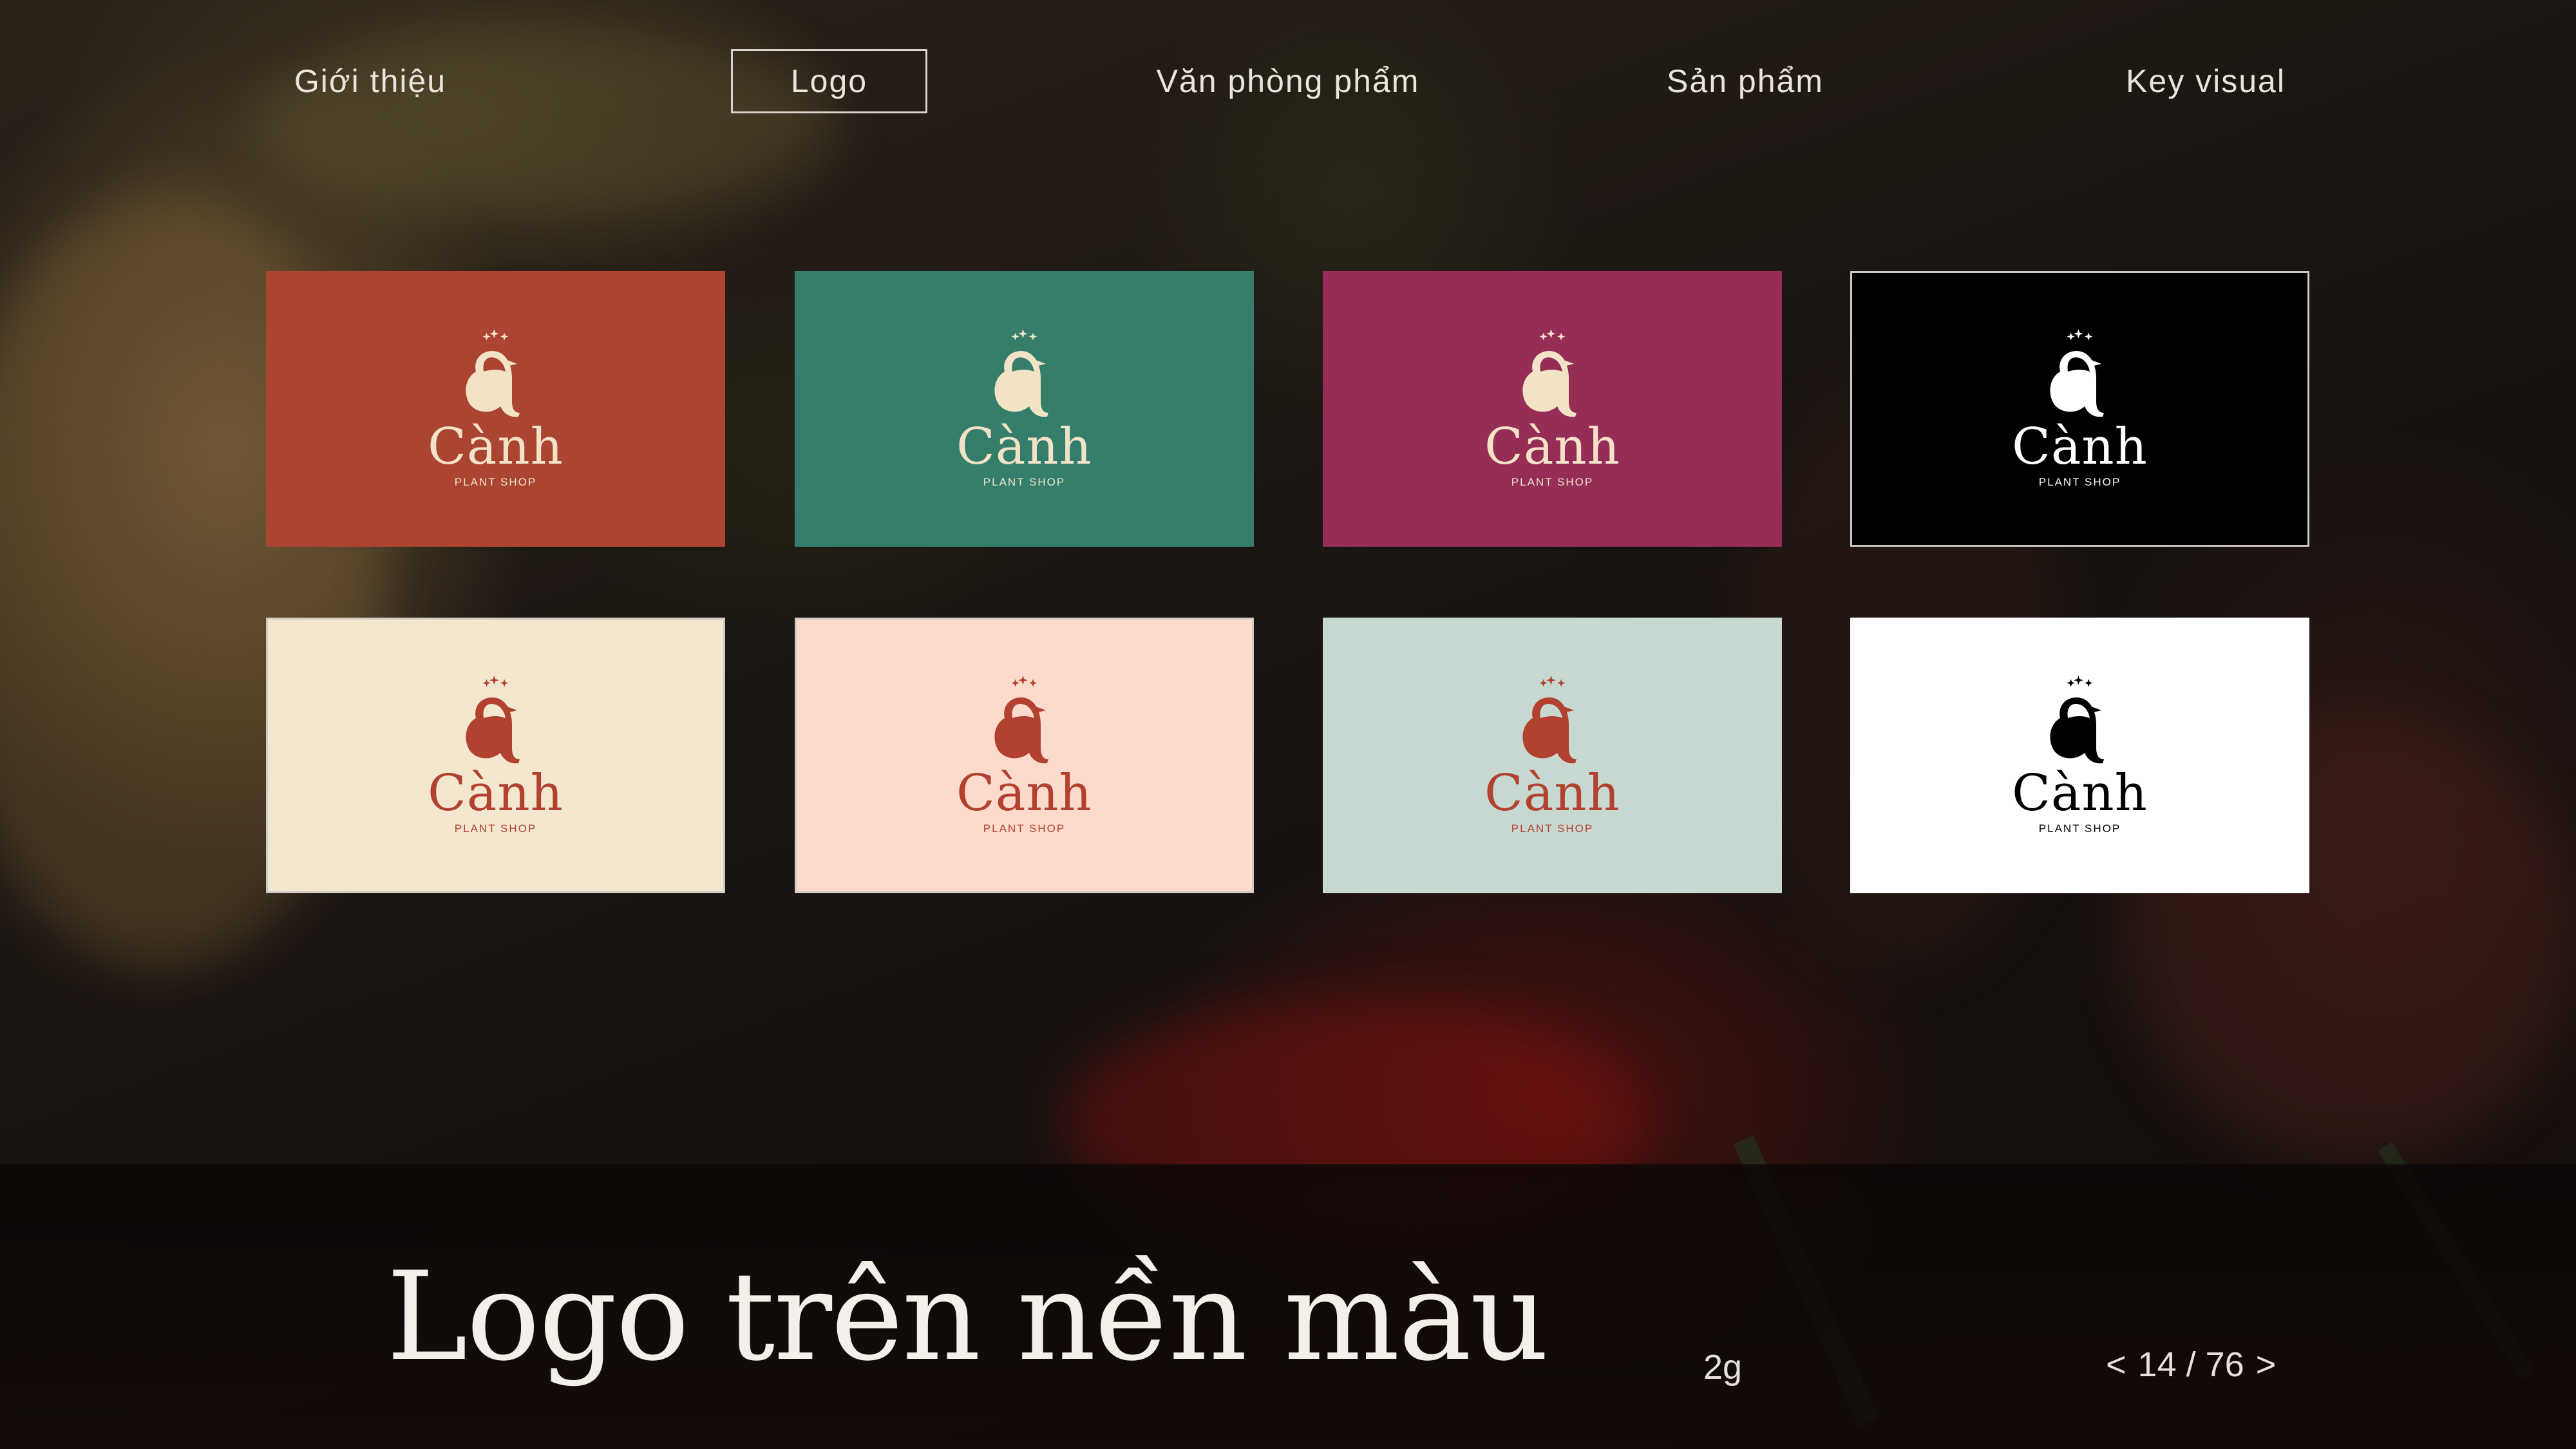 The image size is (2576, 1449). Describe the element at coordinates (2116, 1365) in the screenshot. I see `chevron-left-icon: <` at that location.